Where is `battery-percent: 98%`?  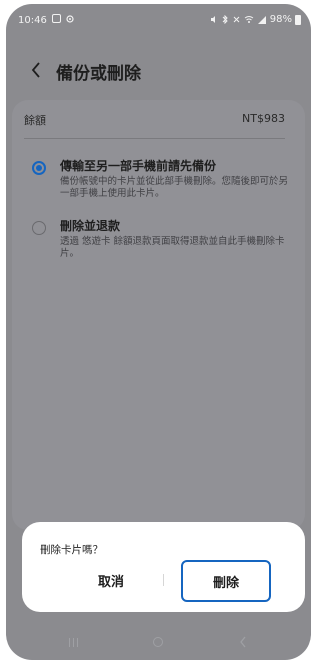 battery-percent: 98% is located at coordinates (280, 19).